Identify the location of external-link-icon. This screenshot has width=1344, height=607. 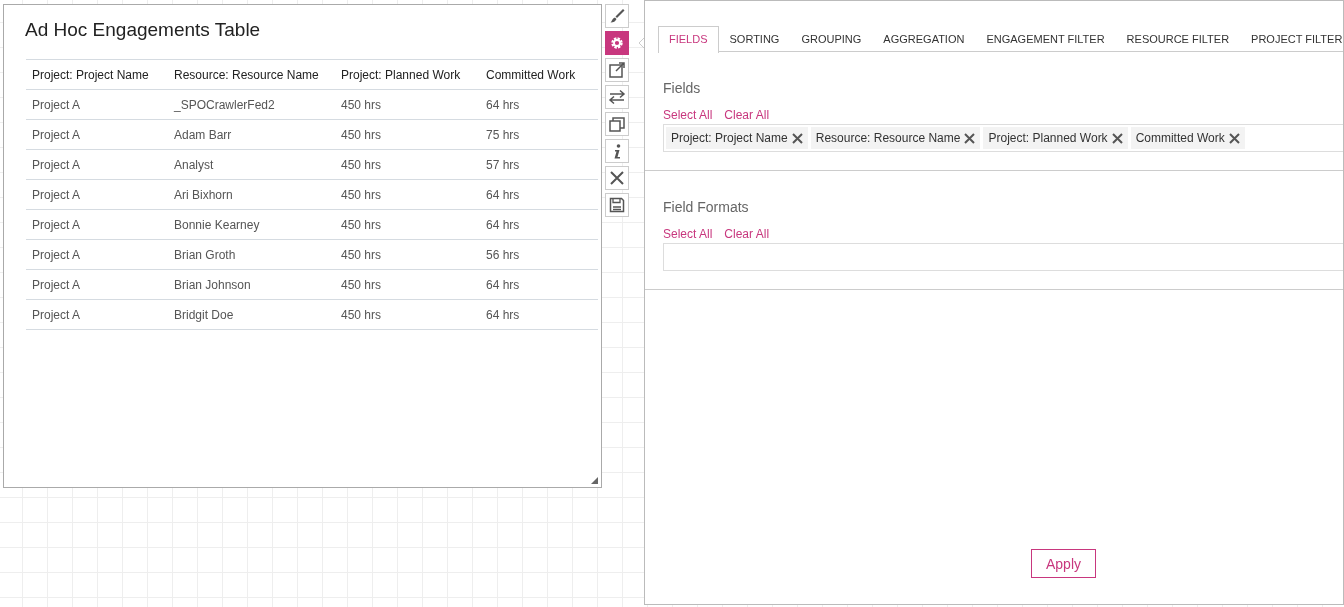
(617, 70).